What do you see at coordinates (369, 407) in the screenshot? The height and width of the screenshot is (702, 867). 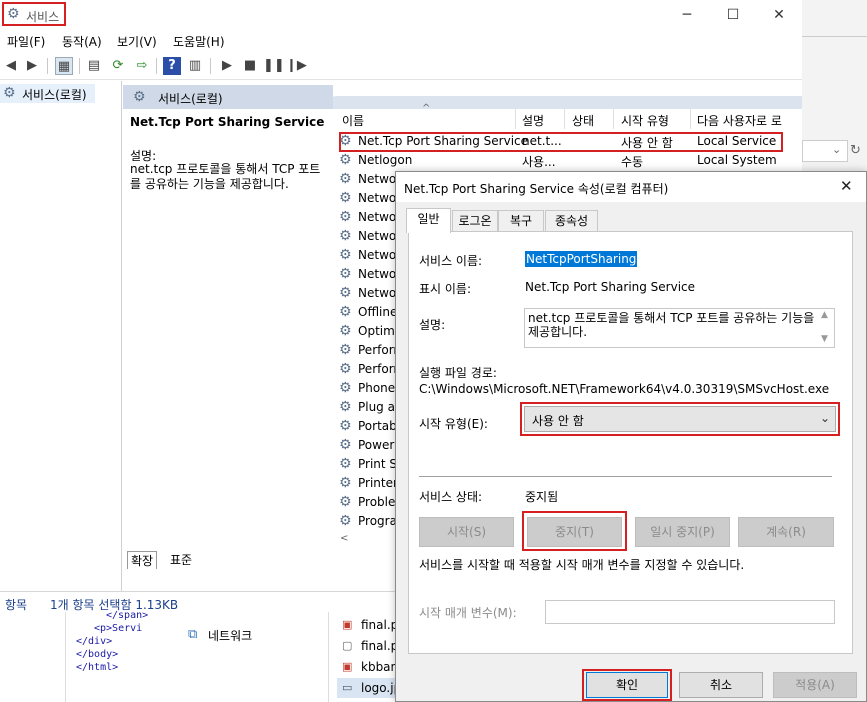 I see `table-row: ⚙ Plug ar` at bounding box center [369, 407].